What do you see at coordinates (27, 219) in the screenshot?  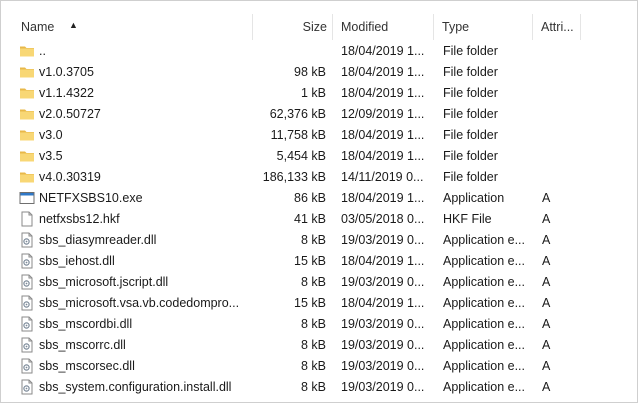 I see `file-icon` at bounding box center [27, 219].